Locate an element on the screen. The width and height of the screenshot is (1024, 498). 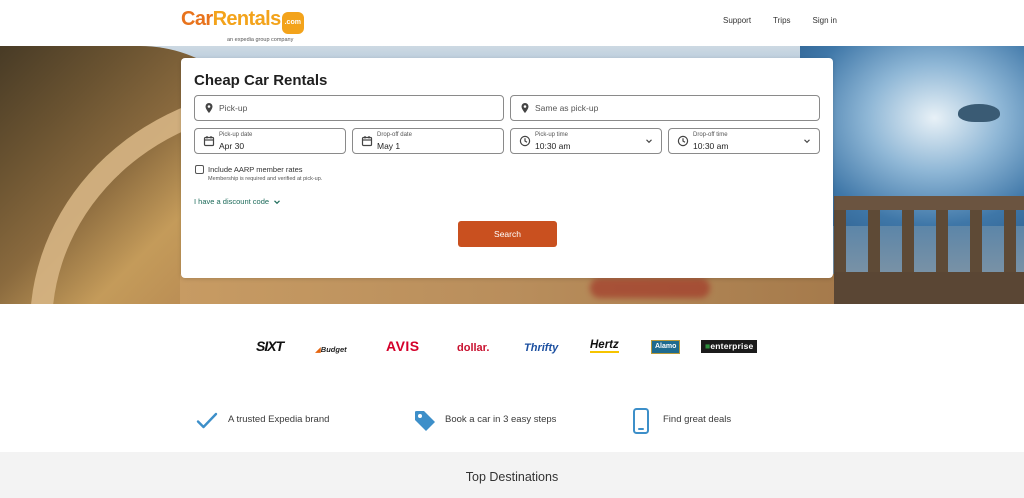
hero-bridge-deck is located at coordinates (510, 289).